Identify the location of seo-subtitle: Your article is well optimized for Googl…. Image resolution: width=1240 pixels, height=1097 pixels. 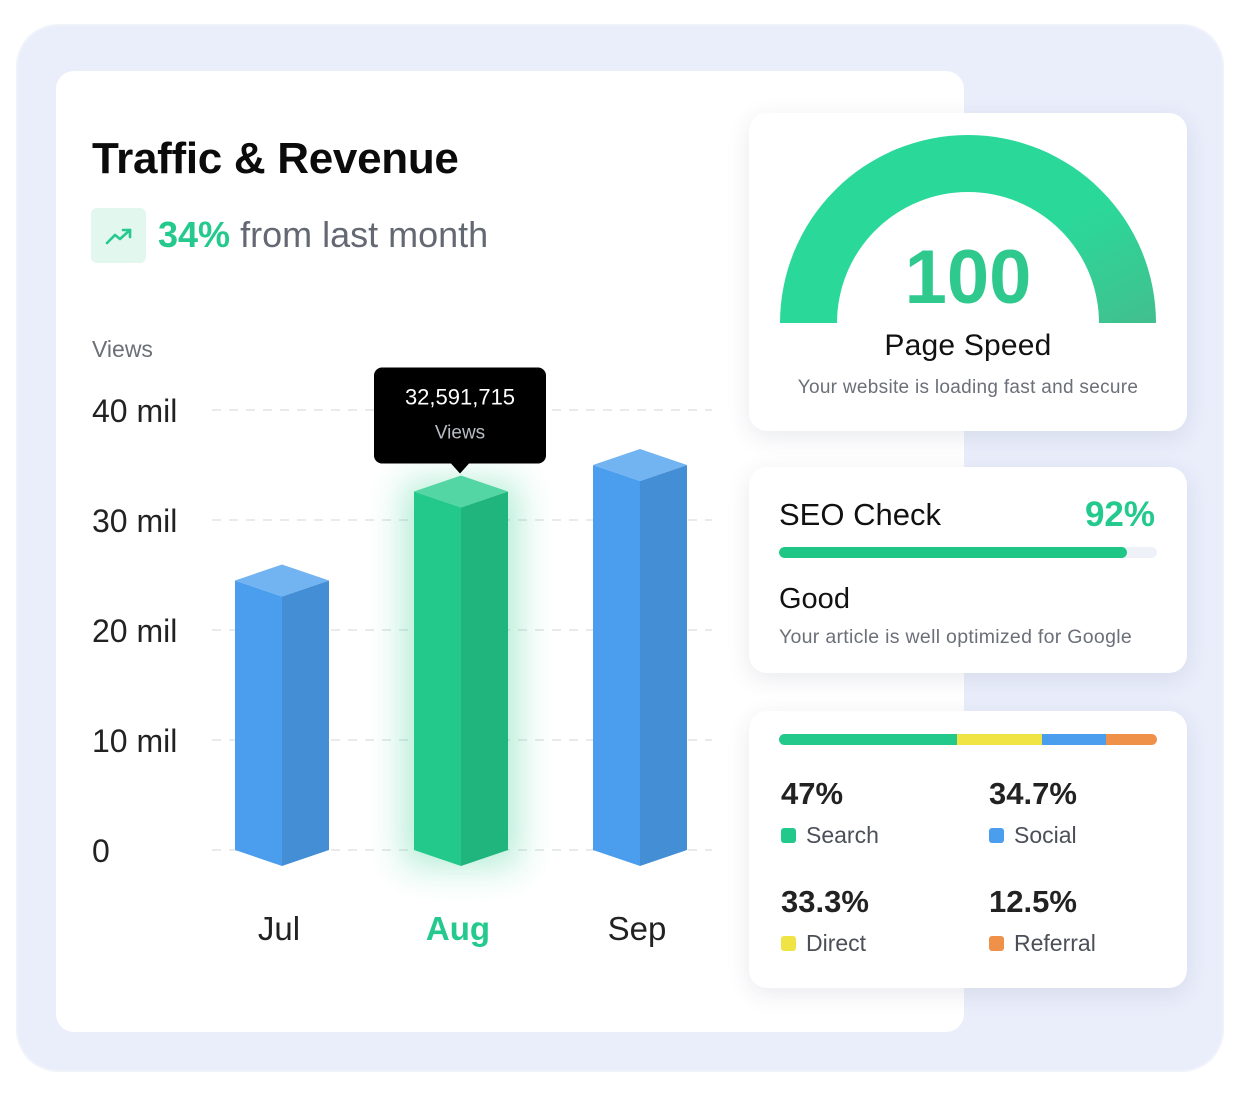
(955, 637).